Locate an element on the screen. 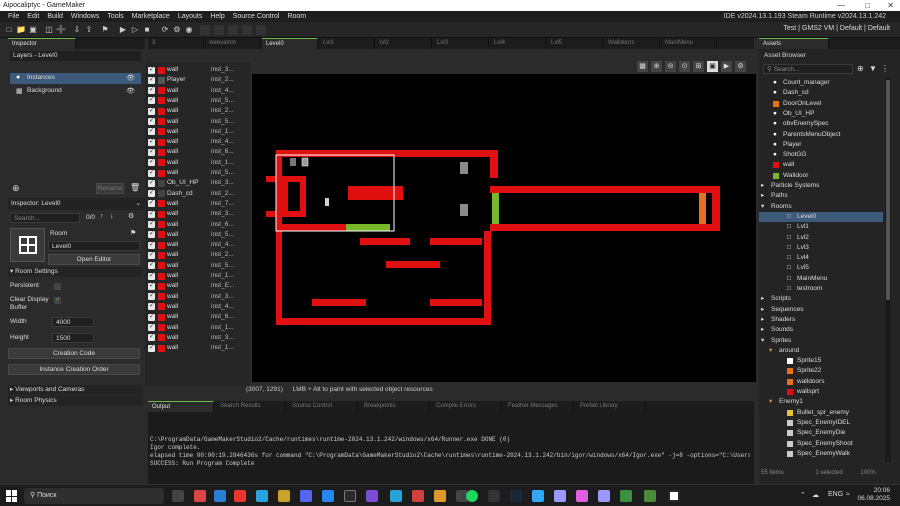  maximize-icon: □ is located at coordinates (867, 5).